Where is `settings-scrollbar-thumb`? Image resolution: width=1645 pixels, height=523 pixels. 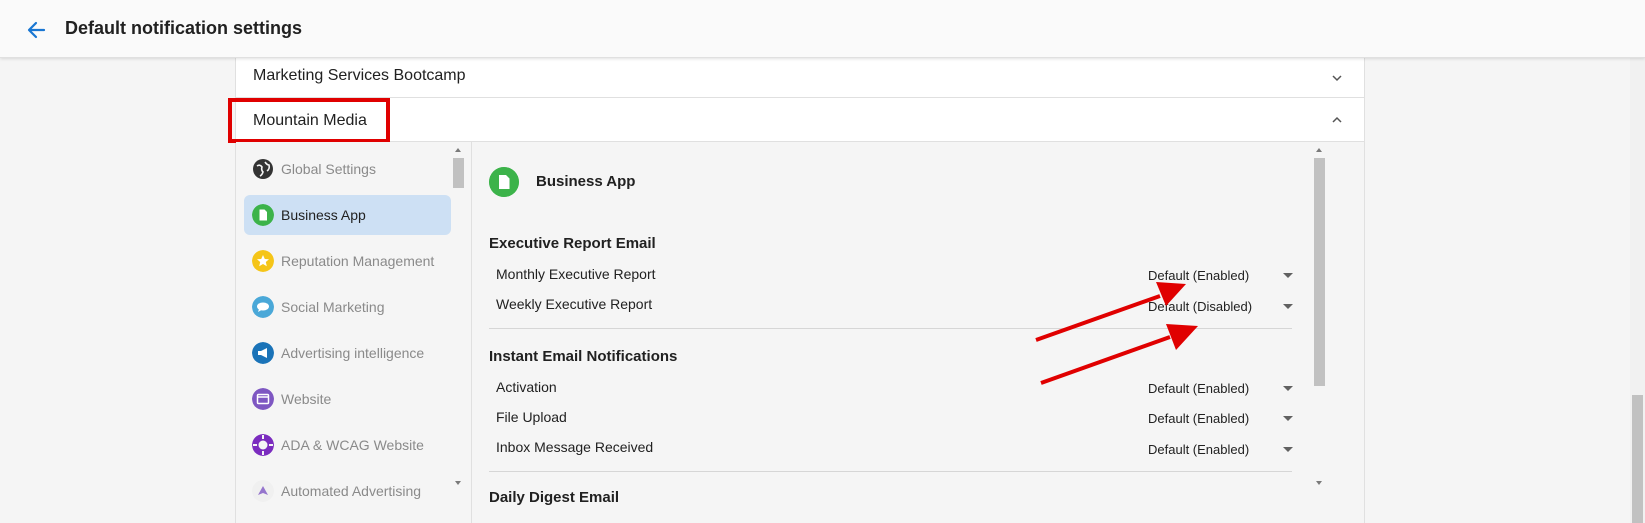 settings-scrollbar-thumb is located at coordinates (1319, 272).